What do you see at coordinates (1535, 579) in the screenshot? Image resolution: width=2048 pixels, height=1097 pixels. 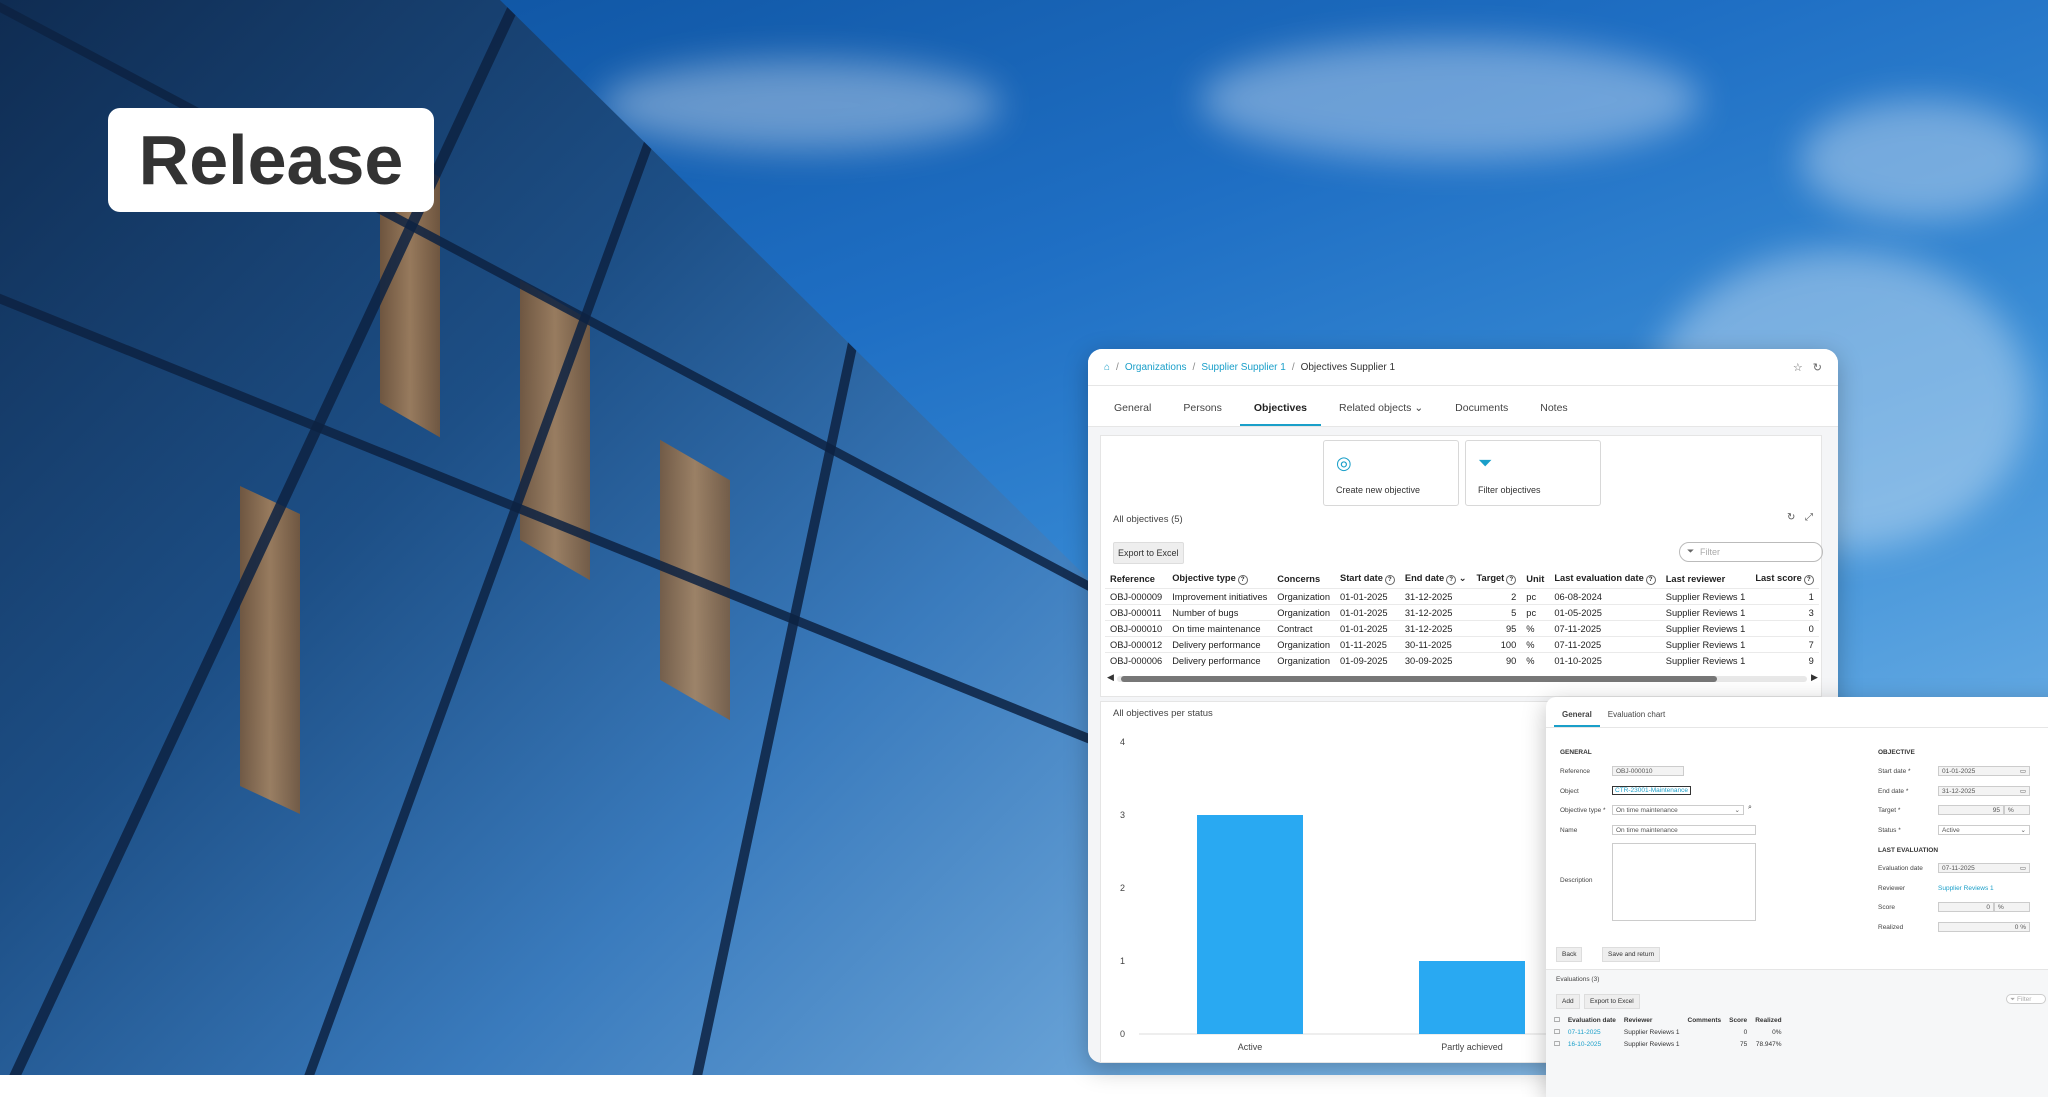 I see `col-unit: Unit` at bounding box center [1535, 579].